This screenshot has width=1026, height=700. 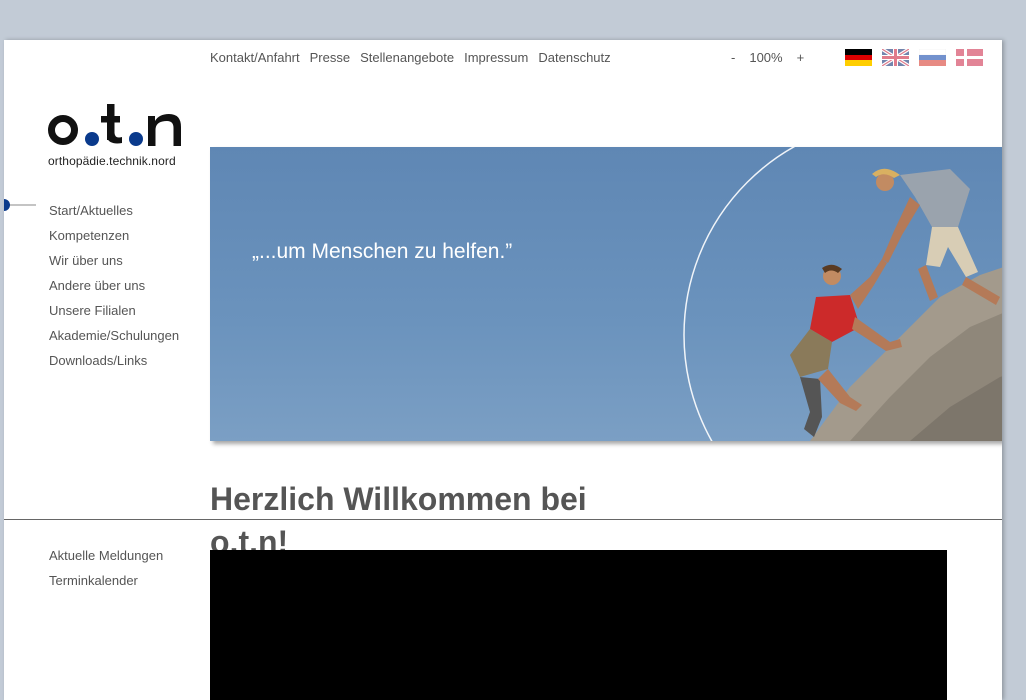 I want to click on zoom-out-button: -, so click(x=733, y=57).